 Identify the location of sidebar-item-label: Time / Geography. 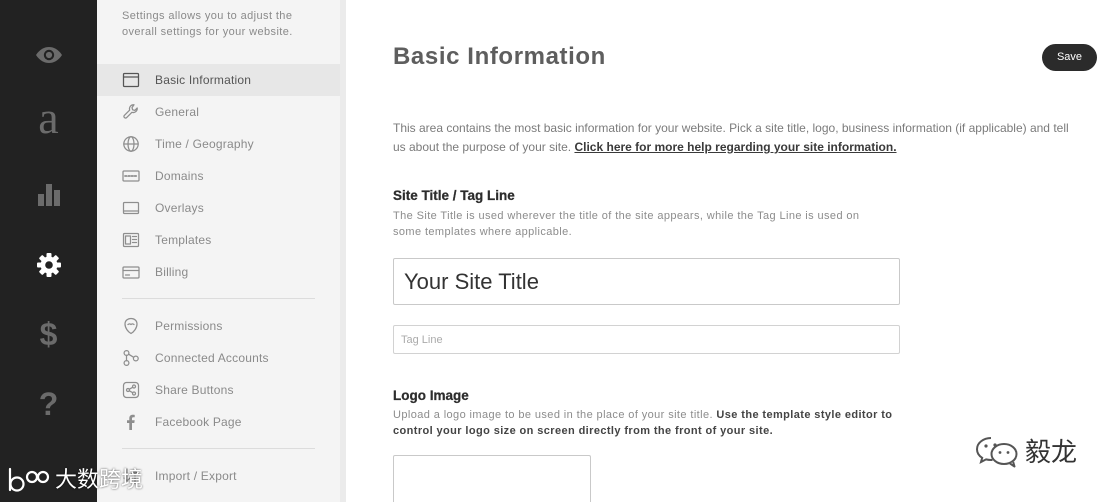
(204, 144).